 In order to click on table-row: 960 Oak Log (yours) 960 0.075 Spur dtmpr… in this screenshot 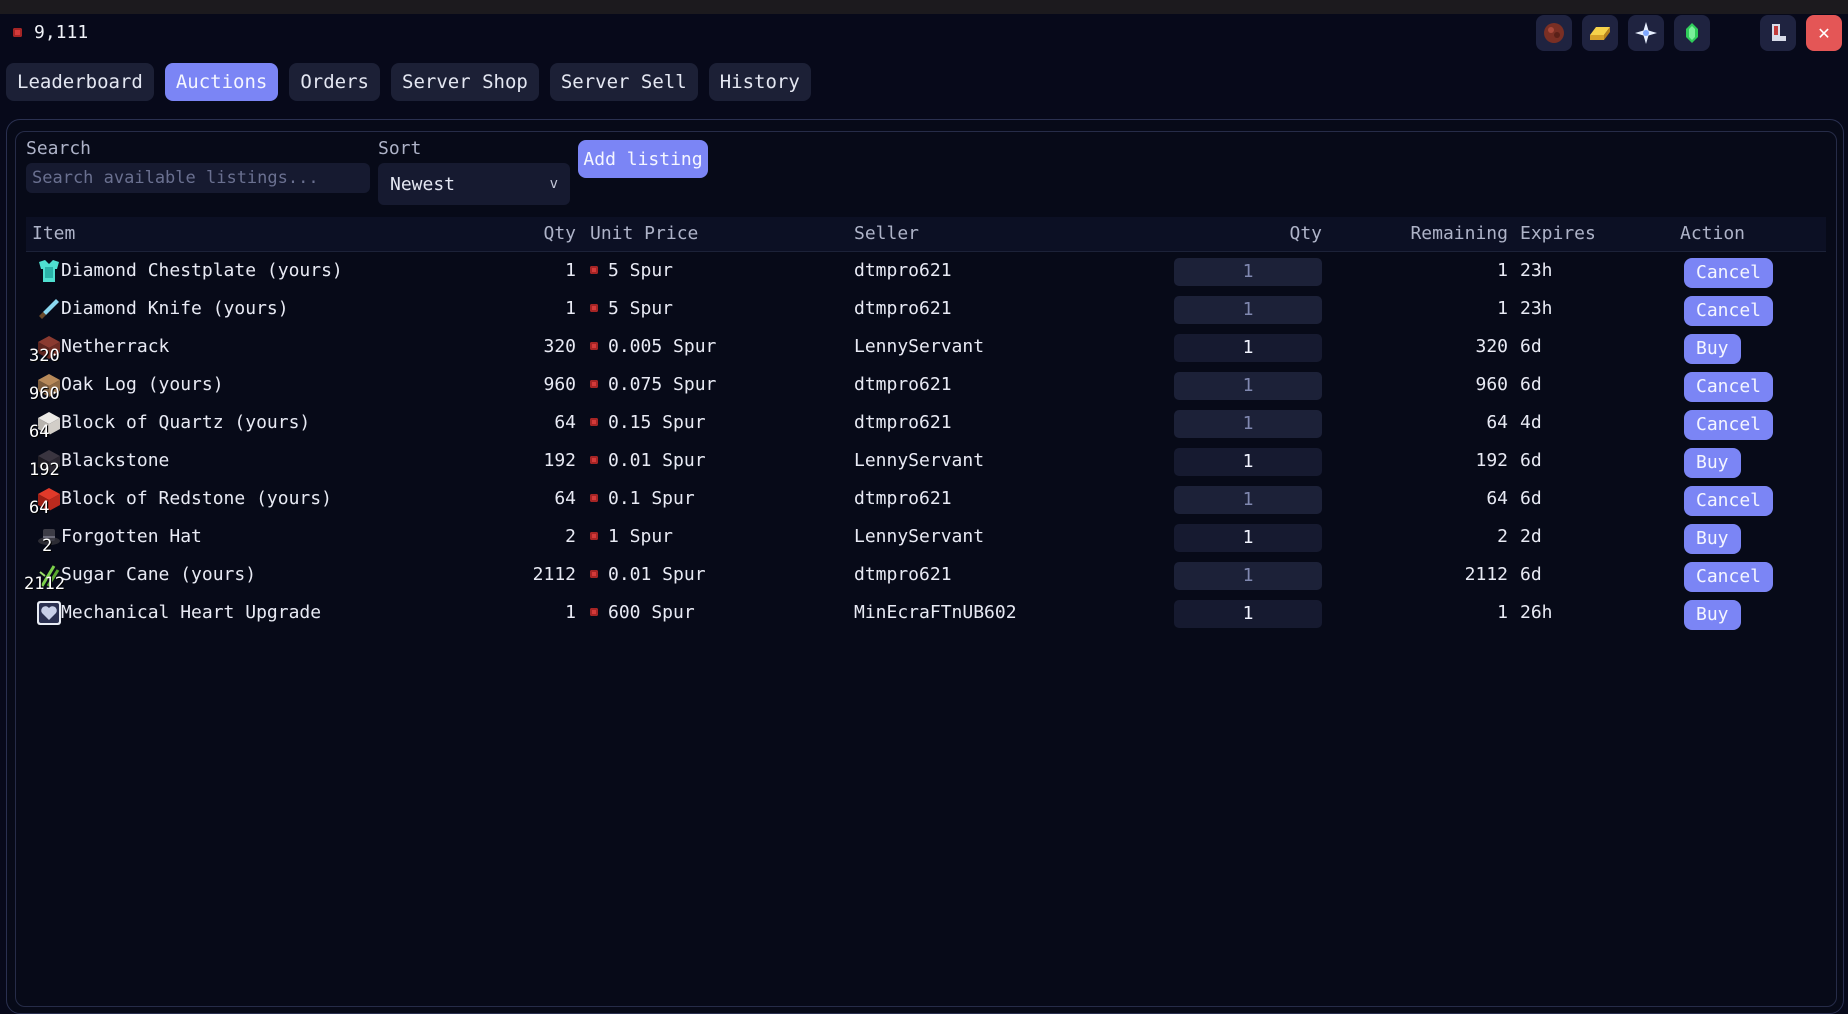, I will do `click(926, 385)`.